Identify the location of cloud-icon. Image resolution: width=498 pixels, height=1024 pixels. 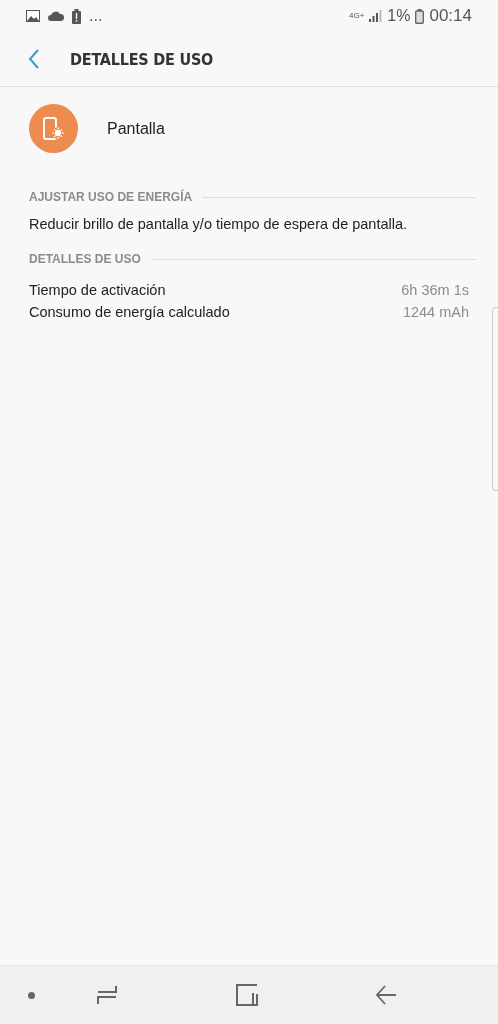
(56, 16).